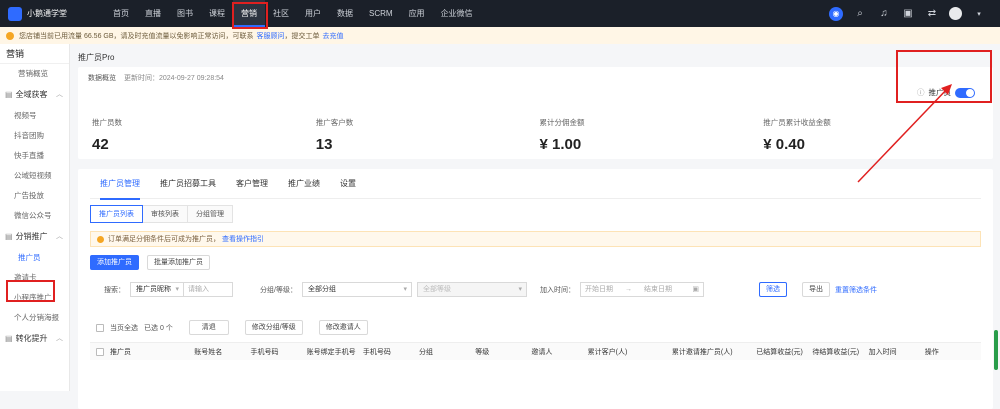 This screenshot has width=1000, height=409. What do you see at coordinates (34, 196) in the screenshot?
I see `sidebar-item: 广告投放` at bounding box center [34, 196].